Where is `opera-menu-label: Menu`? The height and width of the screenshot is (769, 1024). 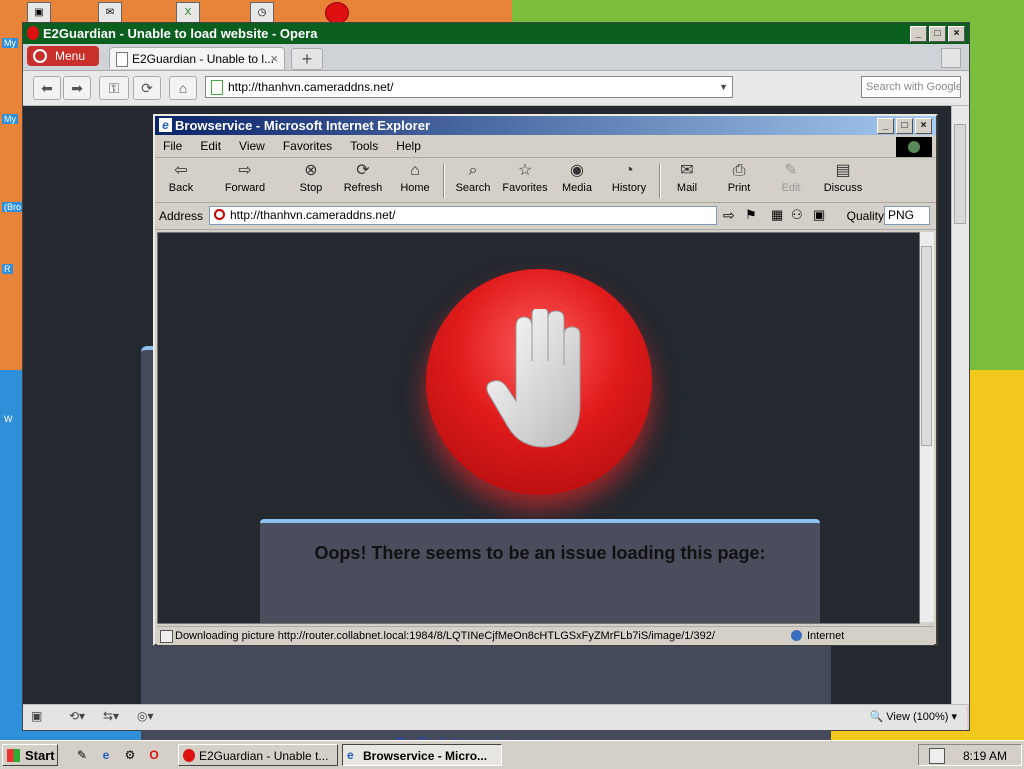
opera-menu-label: Menu is located at coordinates (70, 56).